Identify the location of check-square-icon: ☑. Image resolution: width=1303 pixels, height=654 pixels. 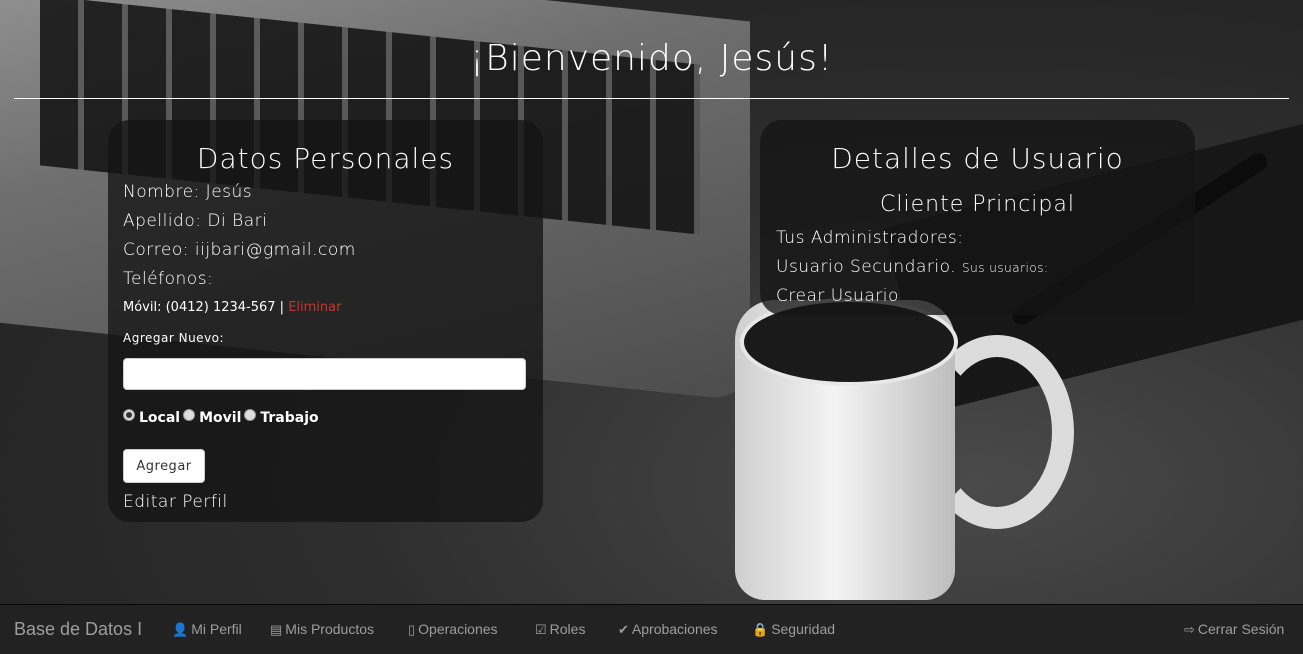
(541, 629).